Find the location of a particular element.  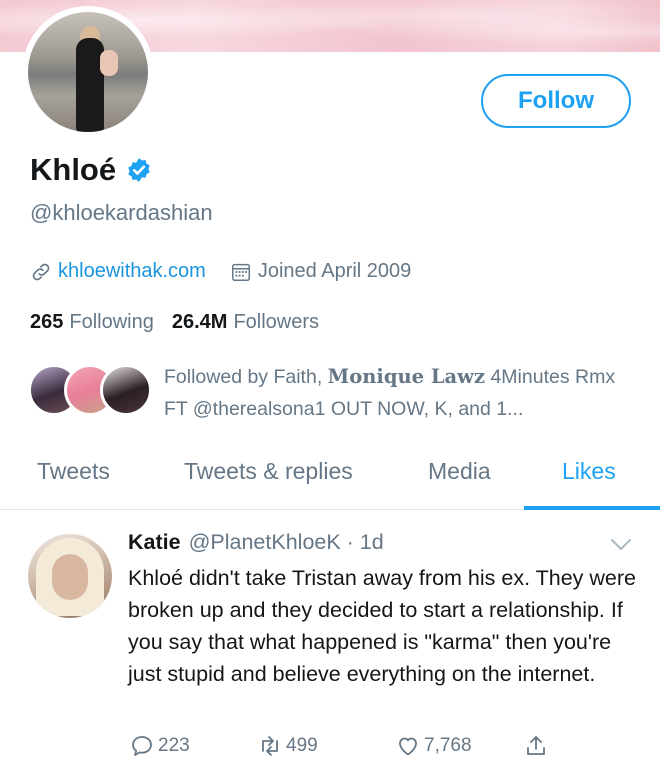

profile-tabs: Tweets Tweets & replies Media Likes is located at coordinates (330, 478).